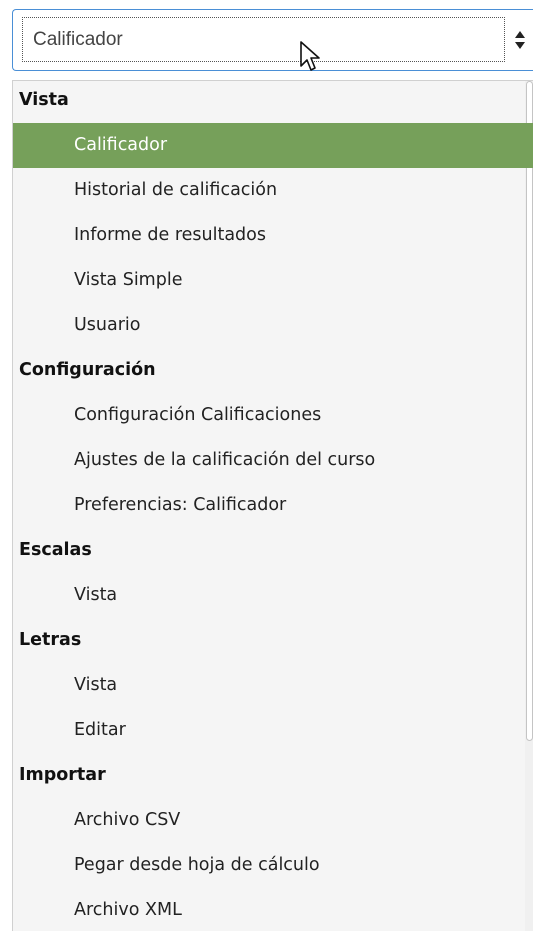 The width and height of the screenshot is (533, 931). What do you see at coordinates (273, 190) in the screenshot?
I see `option-historial-de-calificacion: Historial de calificación` at bounding box center [273, 190].